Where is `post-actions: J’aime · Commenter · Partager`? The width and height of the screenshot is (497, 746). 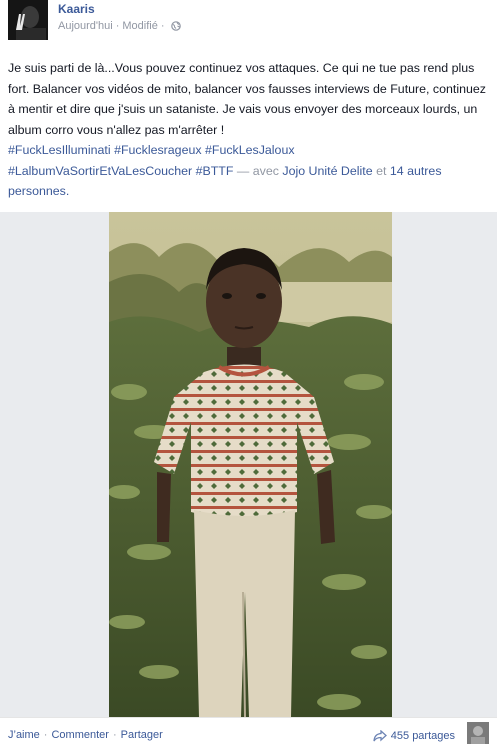 post-actions: J’aime · Commenter · Partager is located at coordinates (85, 735).